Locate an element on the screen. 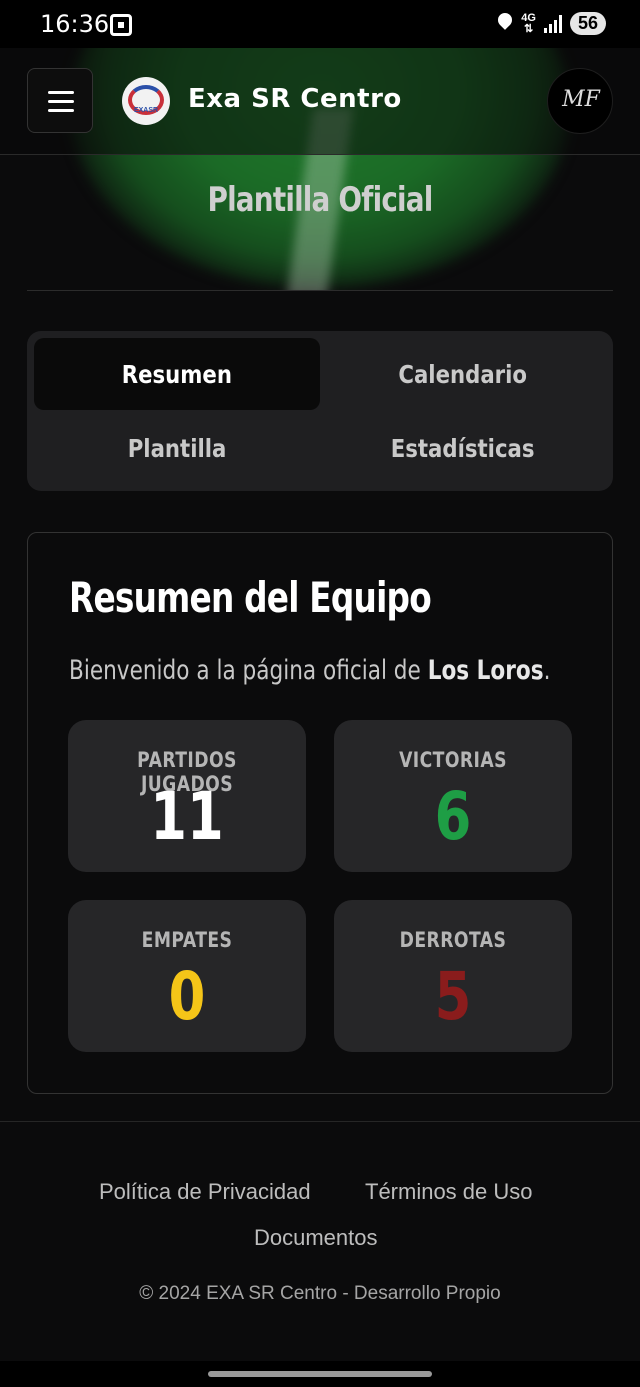  page-title: Plantilla Oficial is located at coordinates (320, 200).